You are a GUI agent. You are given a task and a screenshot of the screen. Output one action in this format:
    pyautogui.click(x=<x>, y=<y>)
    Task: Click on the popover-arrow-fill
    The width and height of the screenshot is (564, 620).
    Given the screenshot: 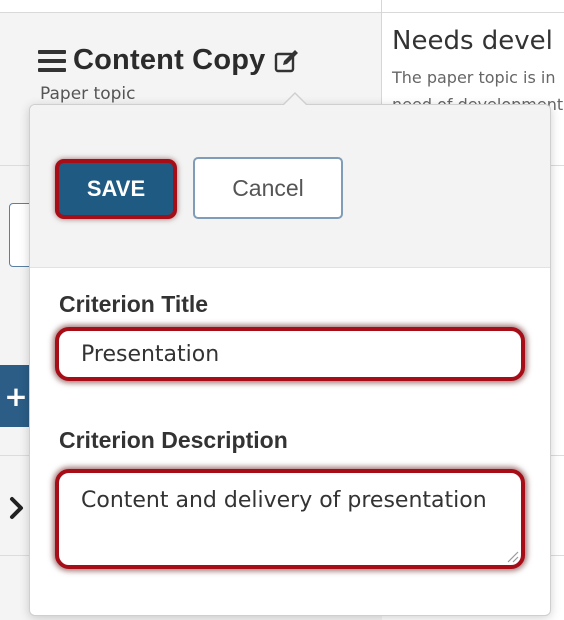 What is the action you would take?
    pyautogui.click(x=295, y=100)
    